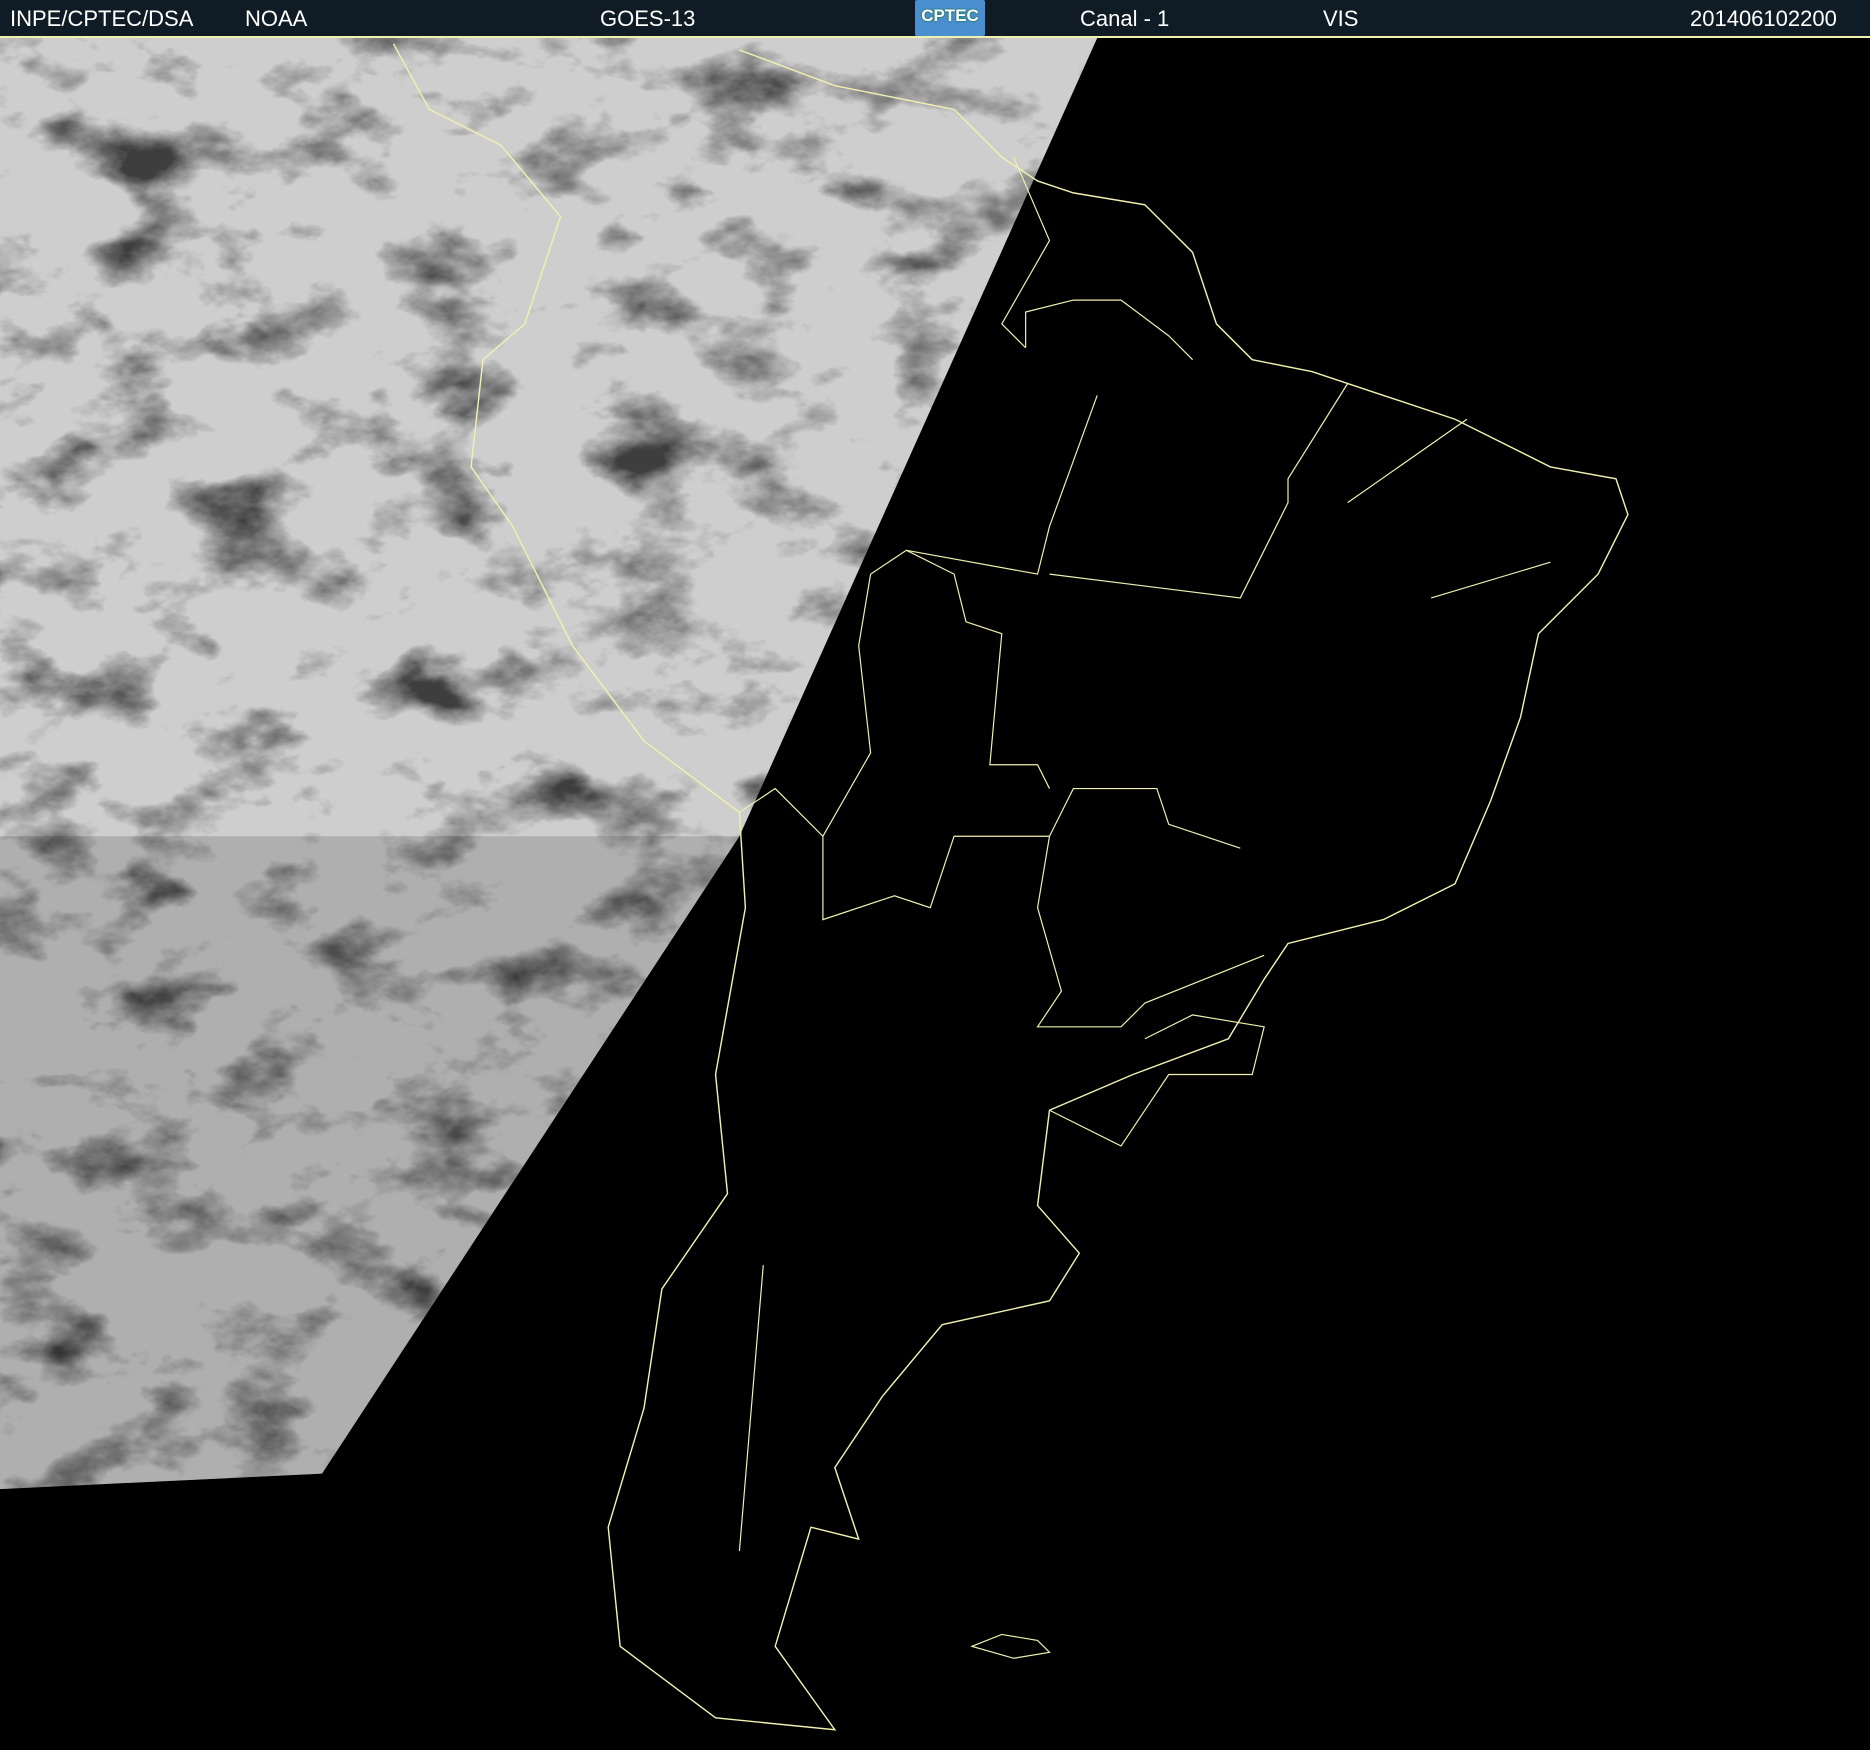 The height and width of the screenshot is (1750, 1870). What do you see at coordinates (1010, 1646) in the screenshot?
I see `falkland-islands` at bounding box center [1010, 1646].